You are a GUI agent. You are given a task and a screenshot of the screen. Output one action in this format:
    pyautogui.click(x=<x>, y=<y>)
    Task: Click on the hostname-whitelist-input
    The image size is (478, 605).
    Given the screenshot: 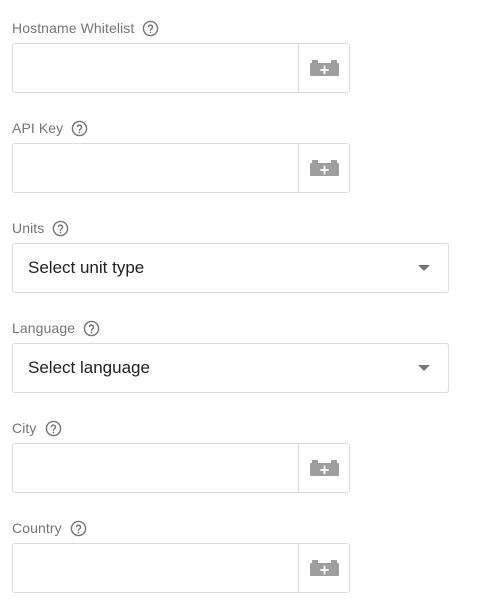 What is the action you would take?
    pyautogui.click(x=155, y=68)
    